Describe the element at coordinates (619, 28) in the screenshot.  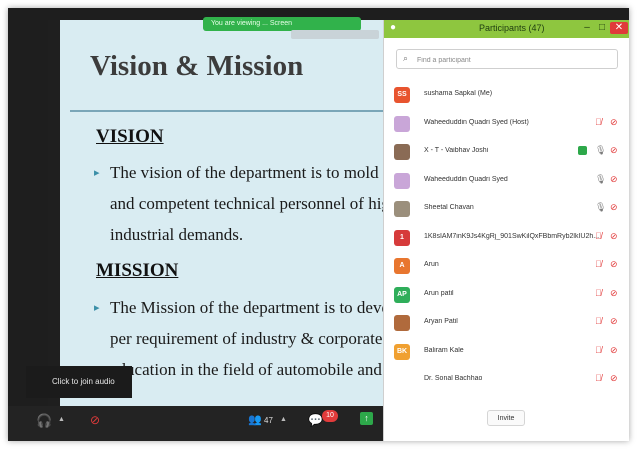
I see `close-icon: ✕` at that location.